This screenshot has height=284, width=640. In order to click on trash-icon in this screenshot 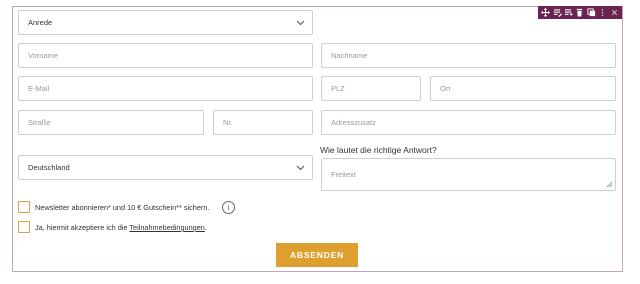, I will do `click(579, 13)`.